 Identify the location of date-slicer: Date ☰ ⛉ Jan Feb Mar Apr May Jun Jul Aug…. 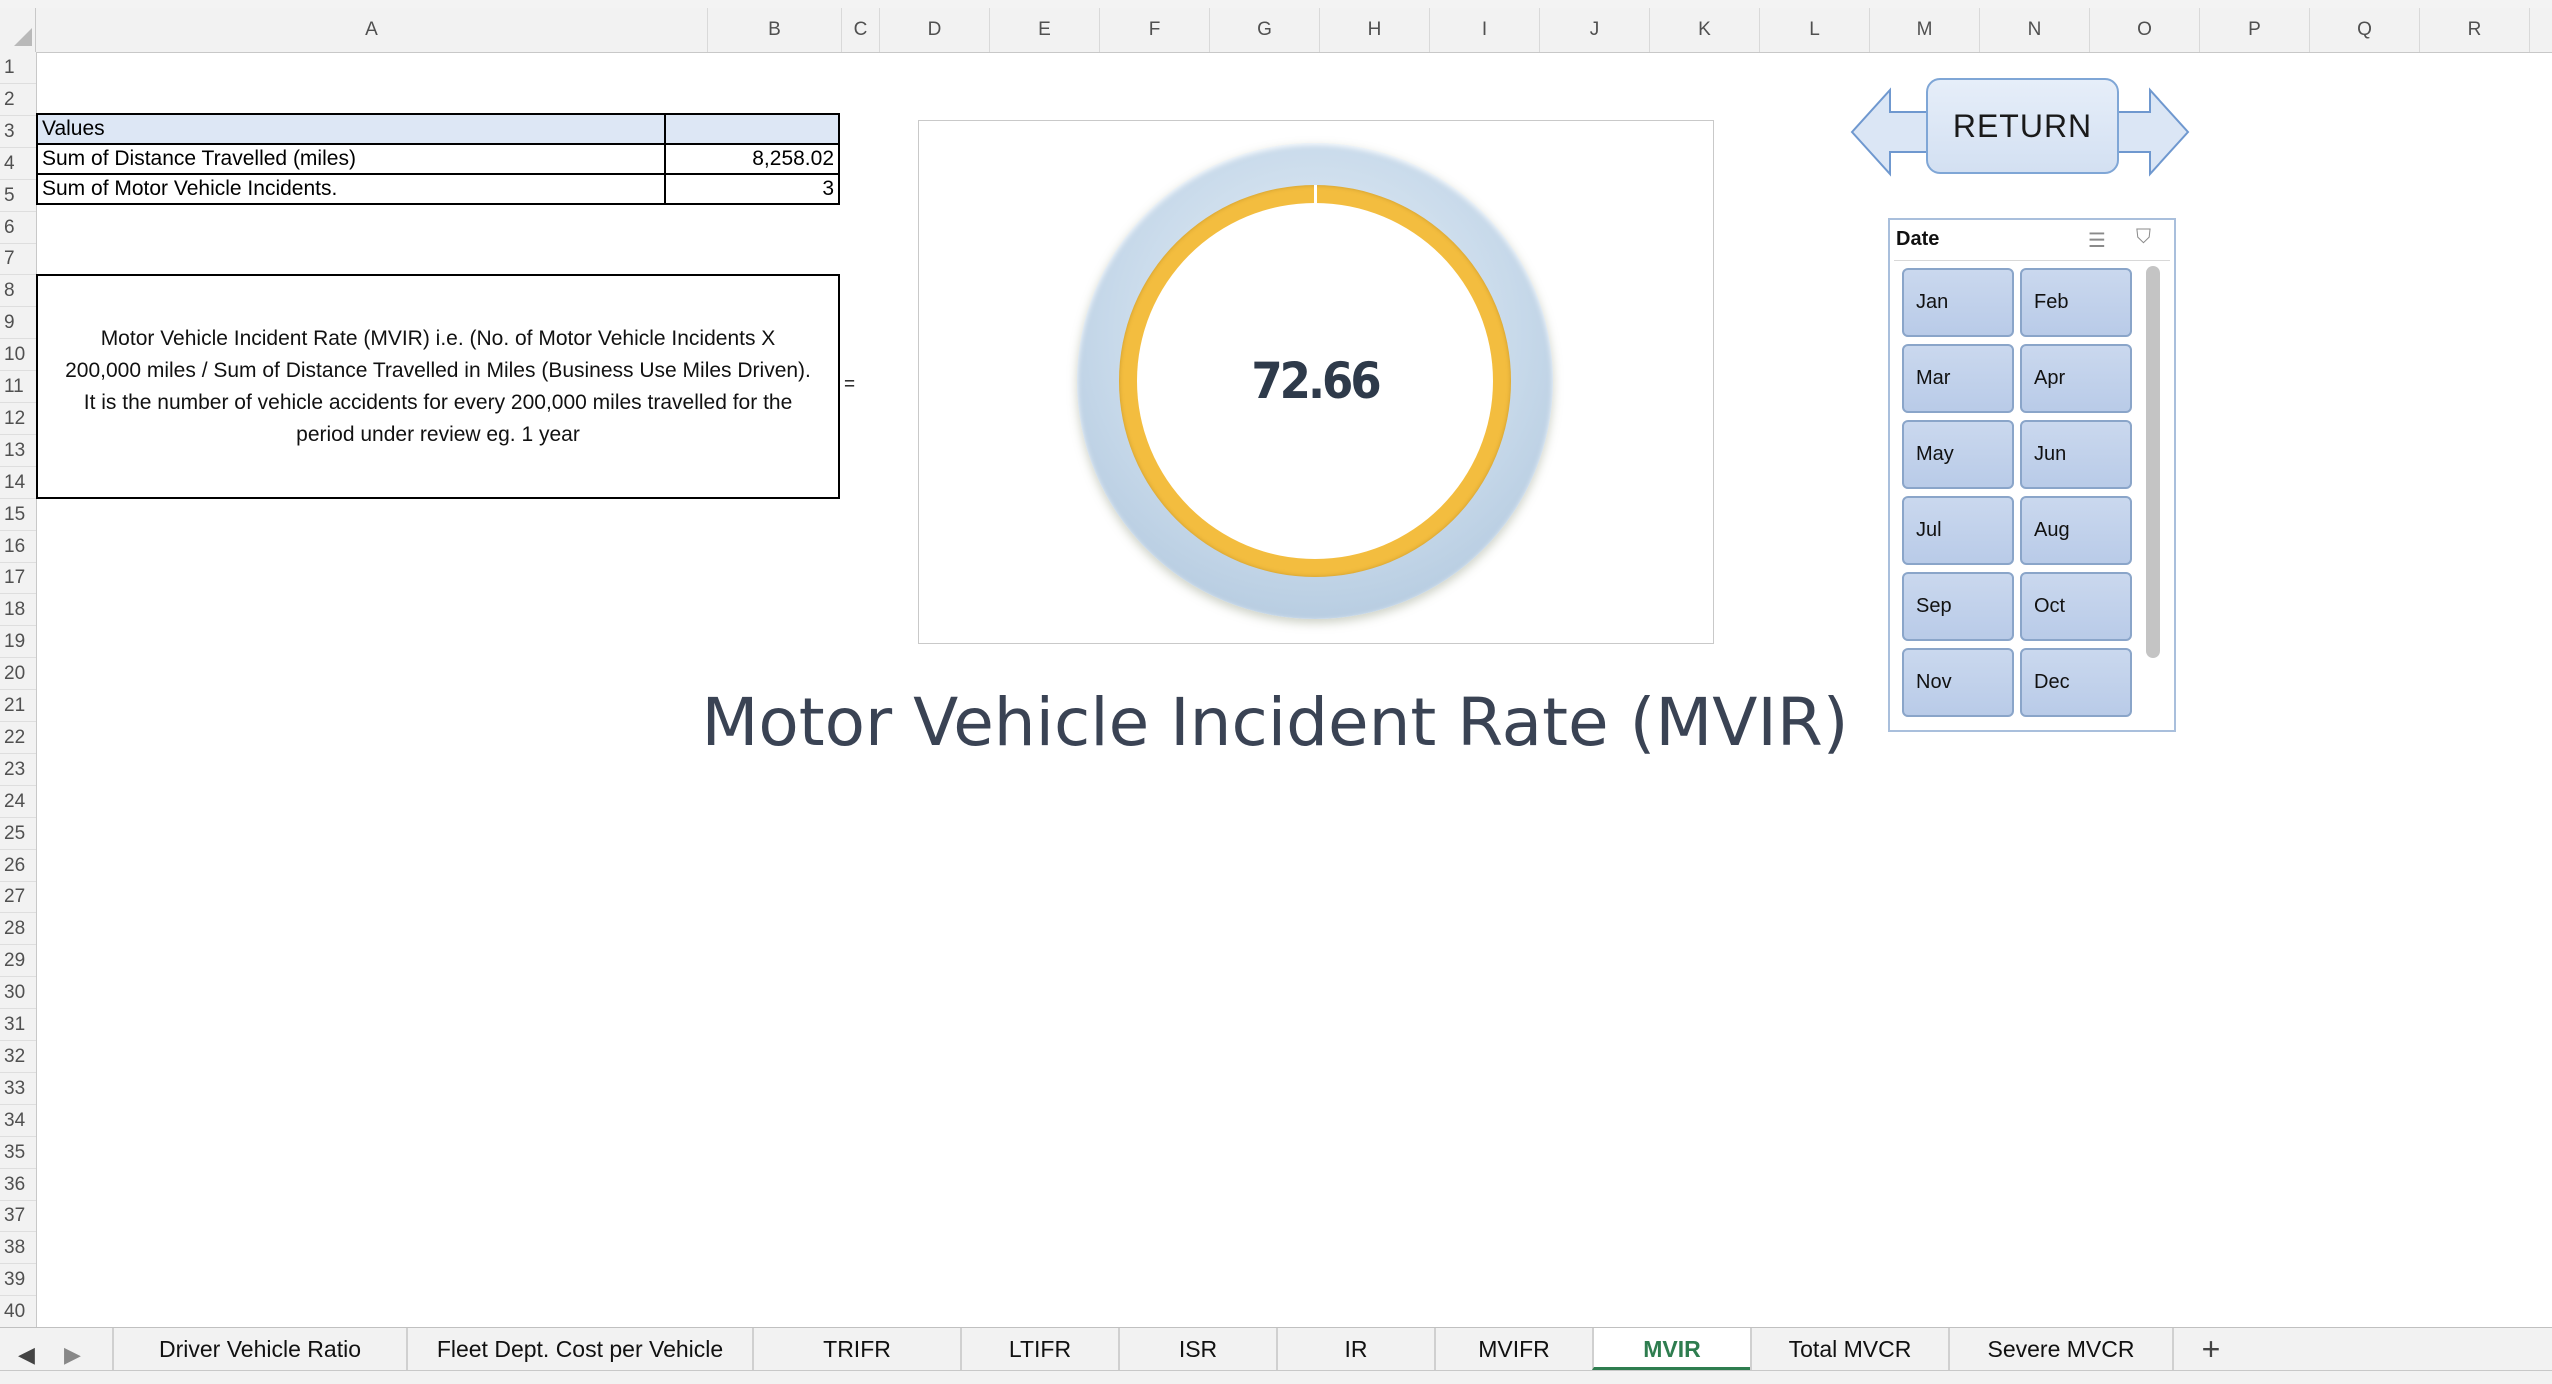
(2032, 475).